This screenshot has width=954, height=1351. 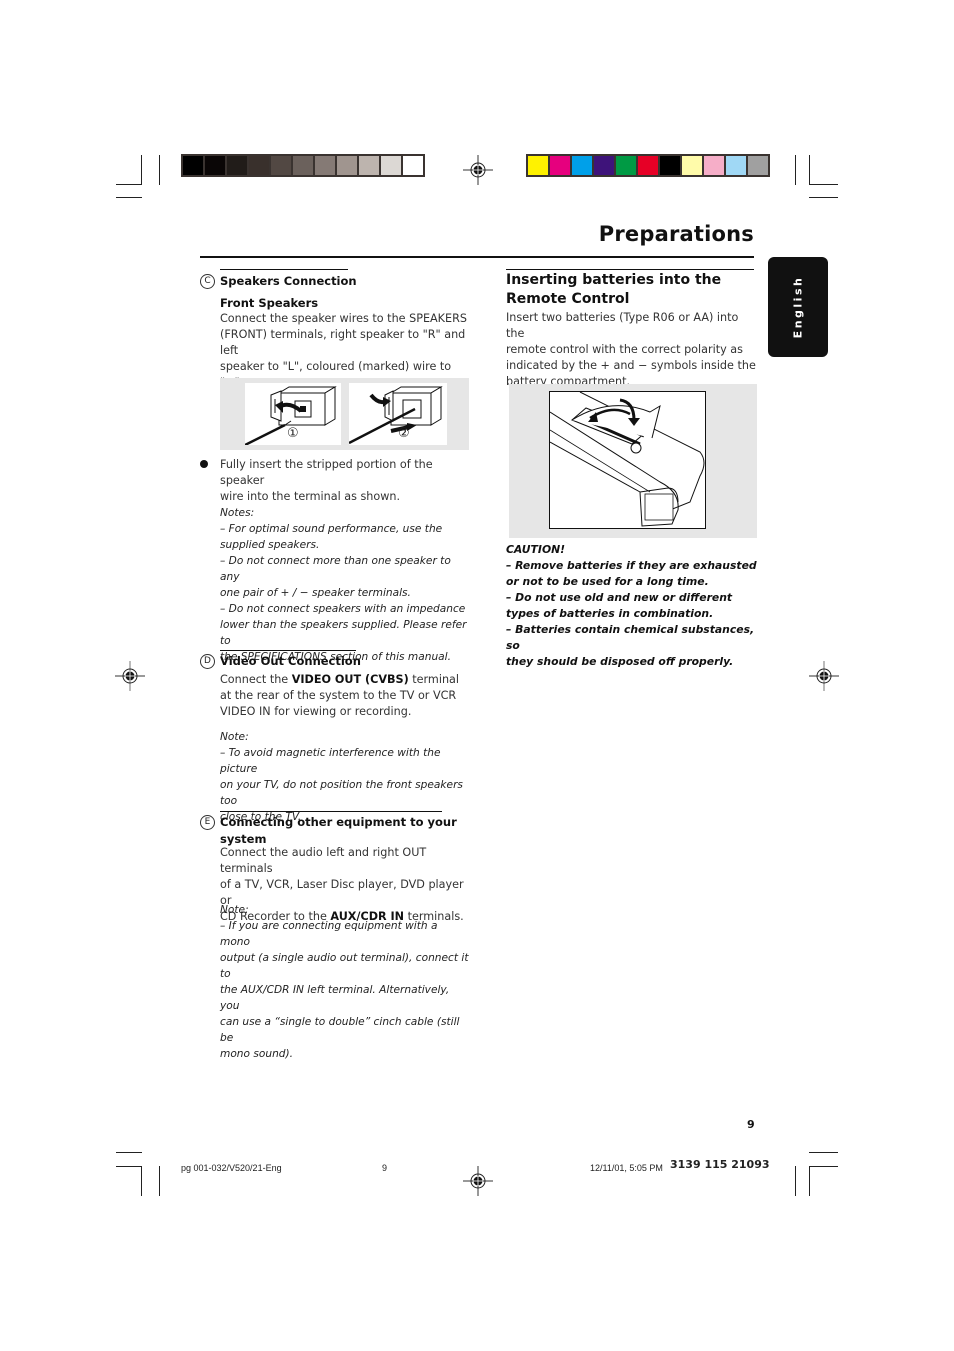 I want to click on step-2-label: ②, so click(x=404, y=433).